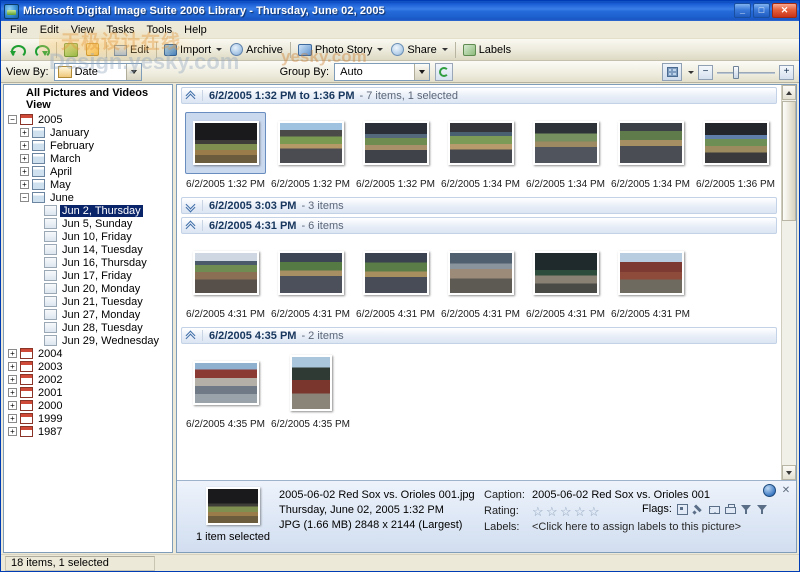 This screenshot has height=572, width=800. Describe the element at coordinates (479, 335) in the screenshot. I see `group-header: 6/2/2005 4:35 PM - 2 items` at that location.